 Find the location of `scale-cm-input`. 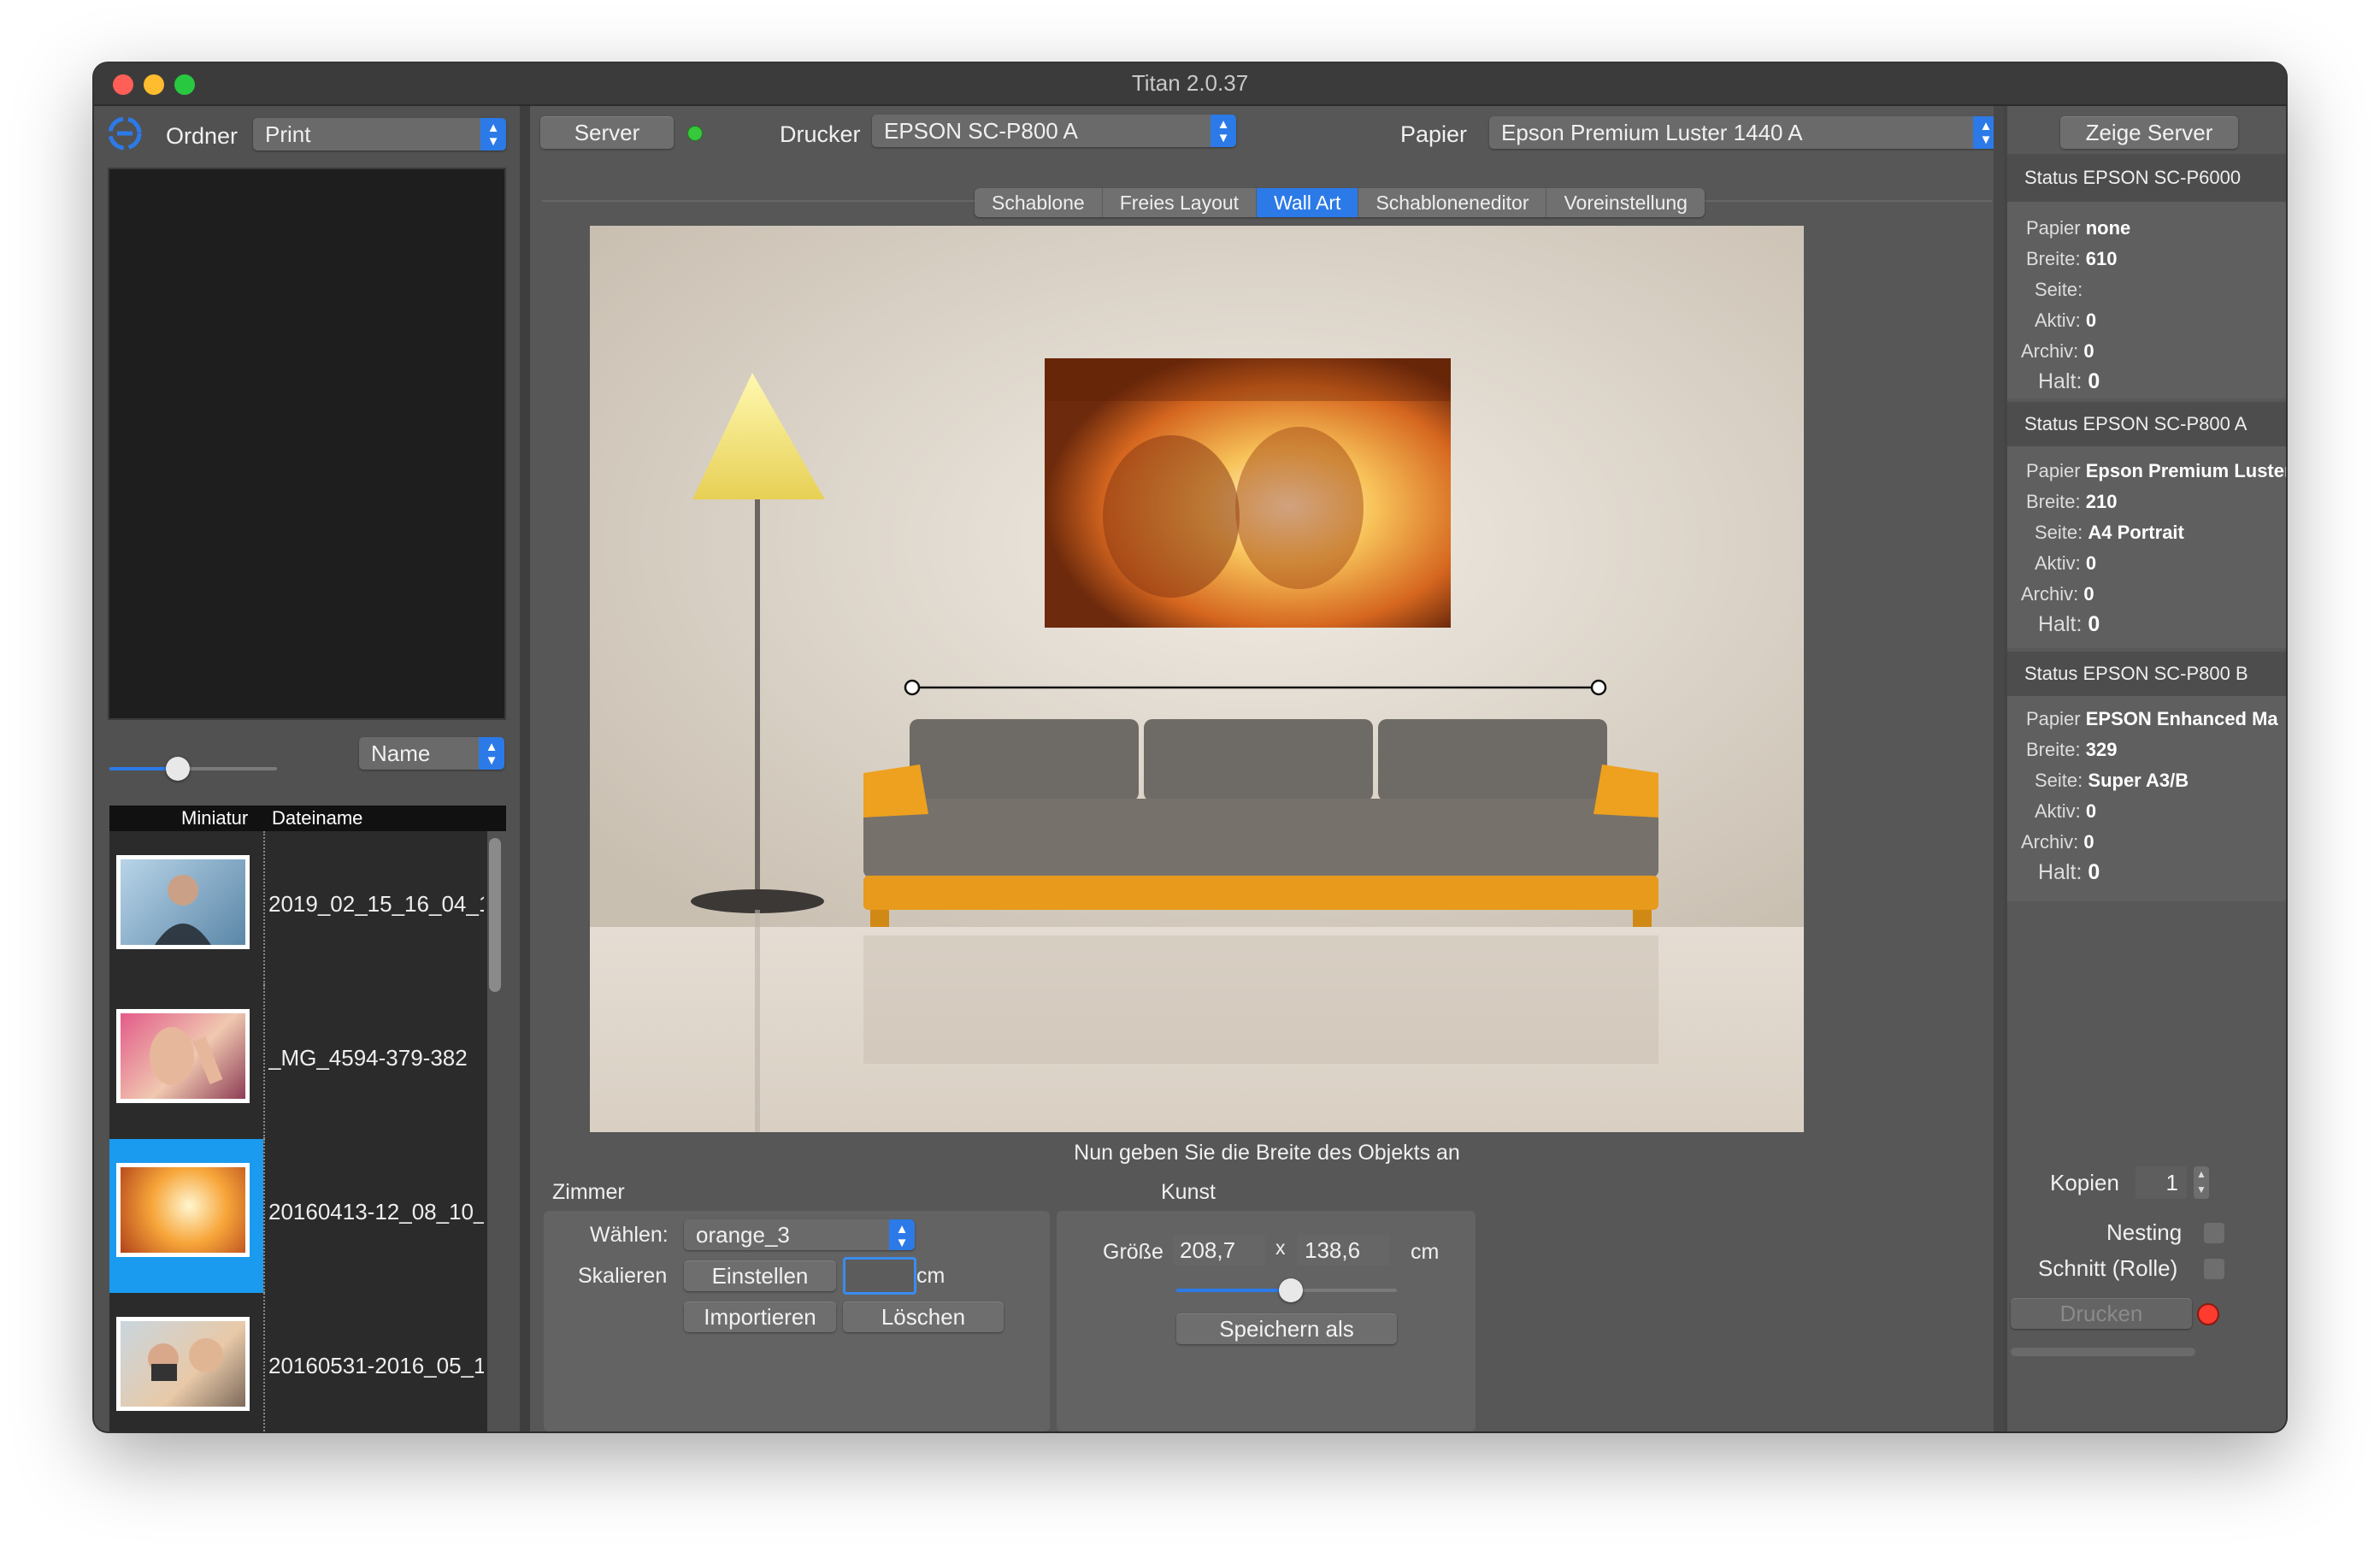

scale-cm-input is located at coordinates (880, 1276).